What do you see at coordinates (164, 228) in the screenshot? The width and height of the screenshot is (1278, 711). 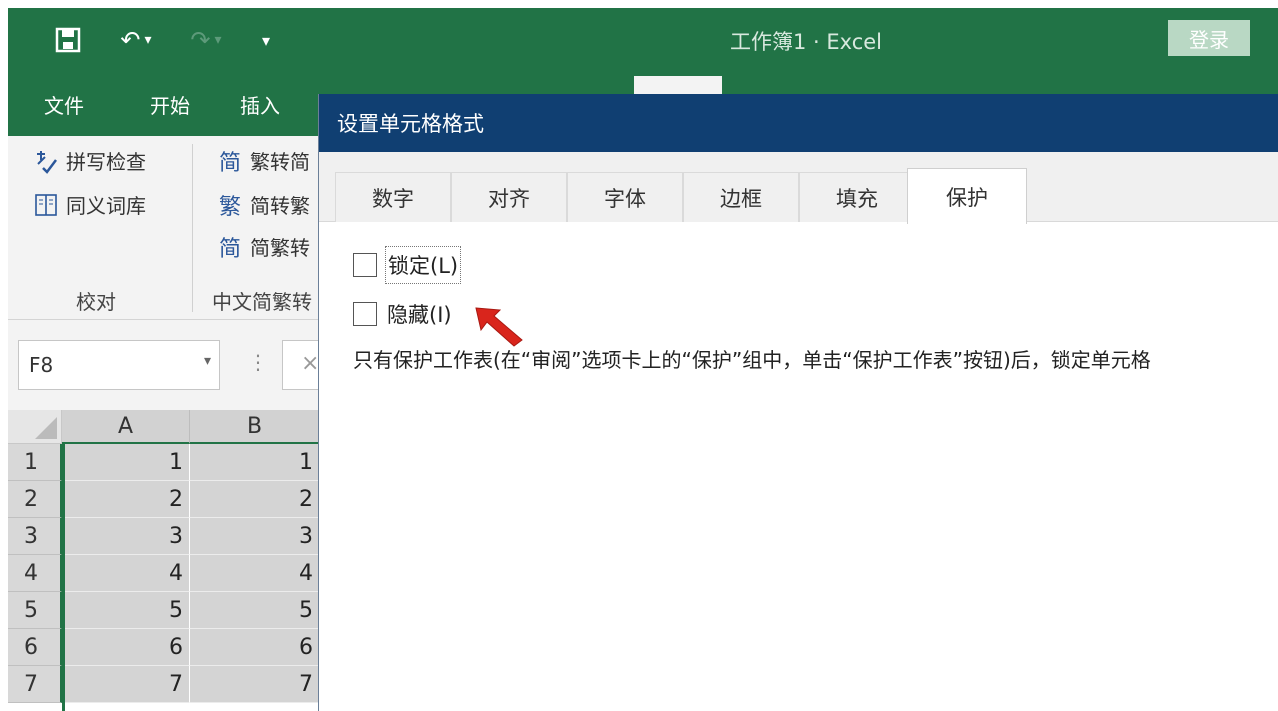 I see `ribbon-body: 拼写检查 同义词库 简 繁转简 繁 简转繁 简 简繁转 校对 中文简繁转` at bounding box center [164, 228].